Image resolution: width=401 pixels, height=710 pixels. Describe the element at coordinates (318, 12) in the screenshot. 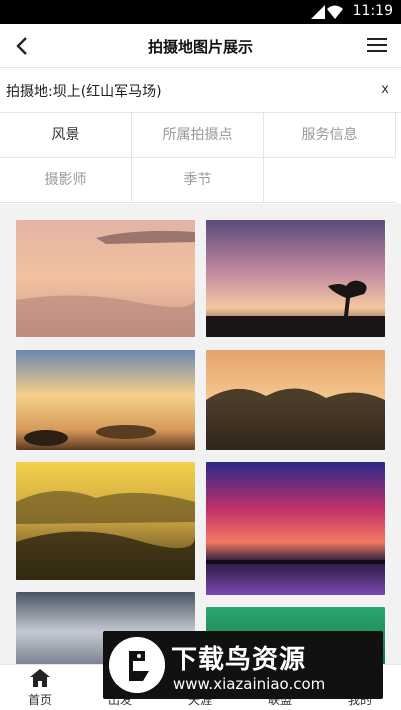

I see `signal-icon` at that location.